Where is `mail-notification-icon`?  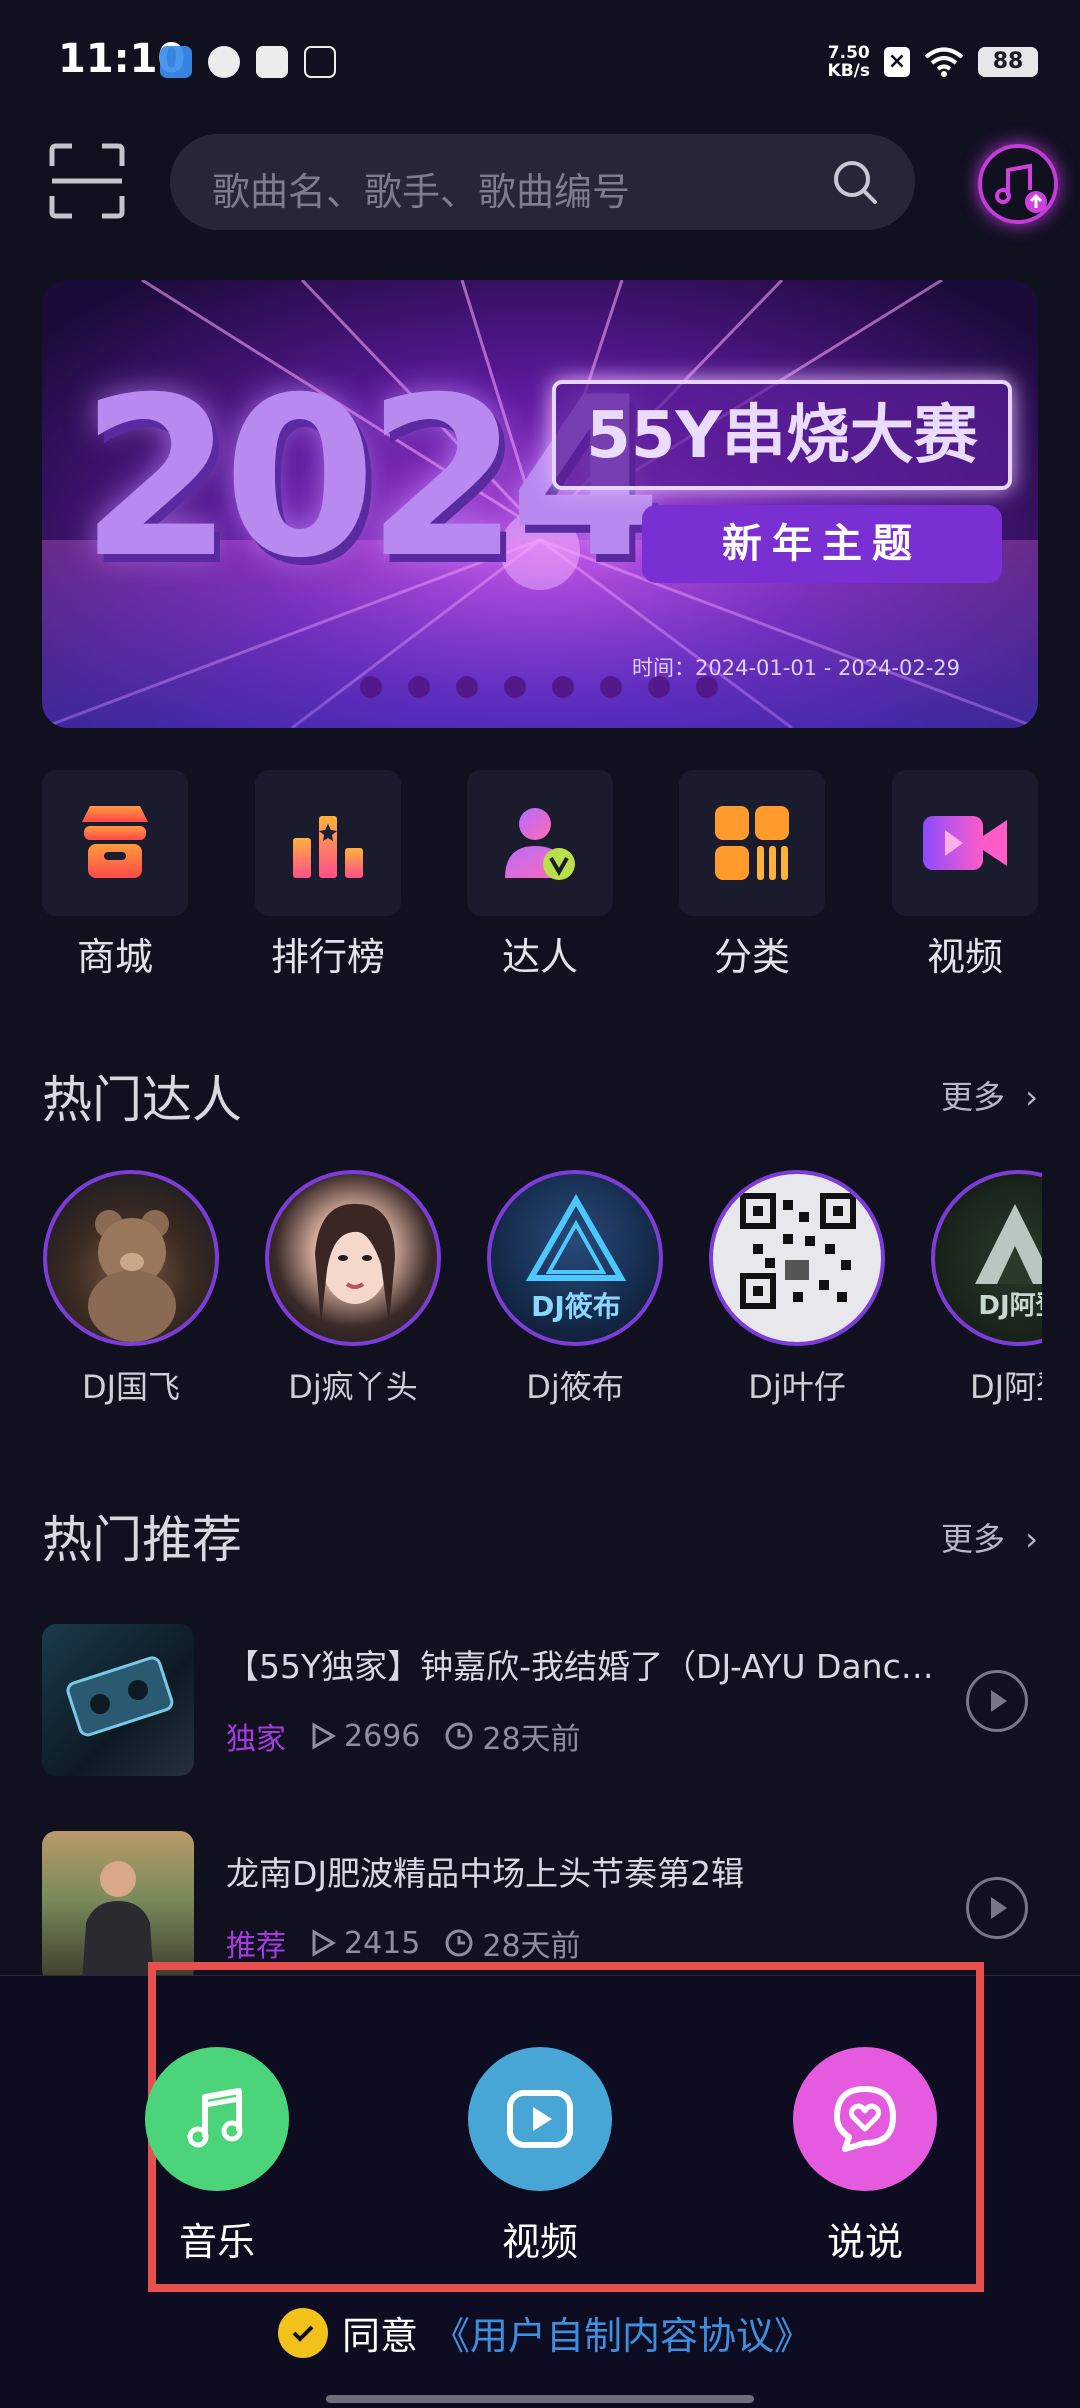 mail-notification-icon is located at coordinates (272, 62).